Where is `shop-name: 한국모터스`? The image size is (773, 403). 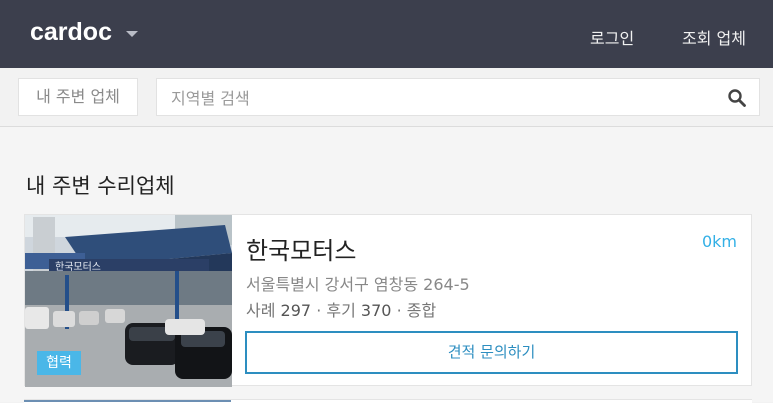 shop-name: 한국모터스 is located at coordinates (301, 248).